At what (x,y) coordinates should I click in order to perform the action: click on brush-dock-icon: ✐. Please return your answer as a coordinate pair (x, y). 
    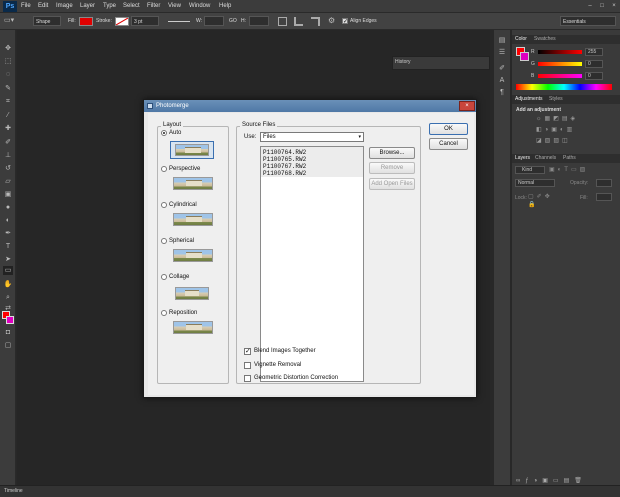
    Looking at the image, I should click on (502, 68).